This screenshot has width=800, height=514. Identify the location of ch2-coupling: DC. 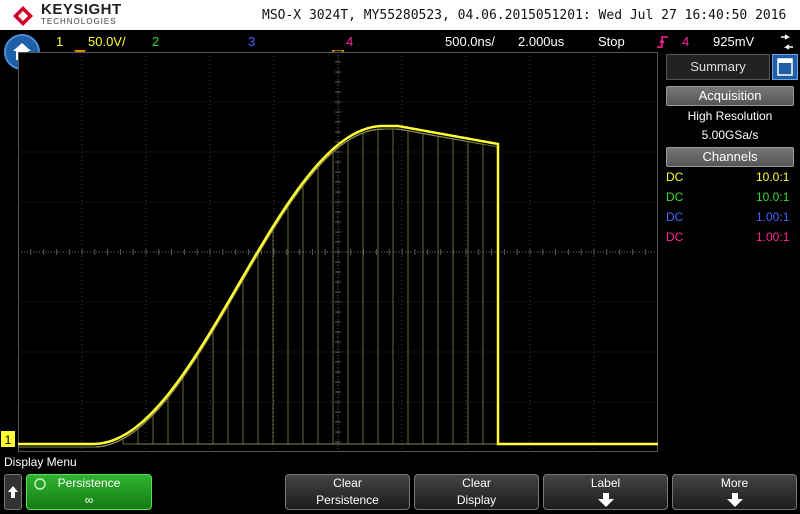
(675, 197).